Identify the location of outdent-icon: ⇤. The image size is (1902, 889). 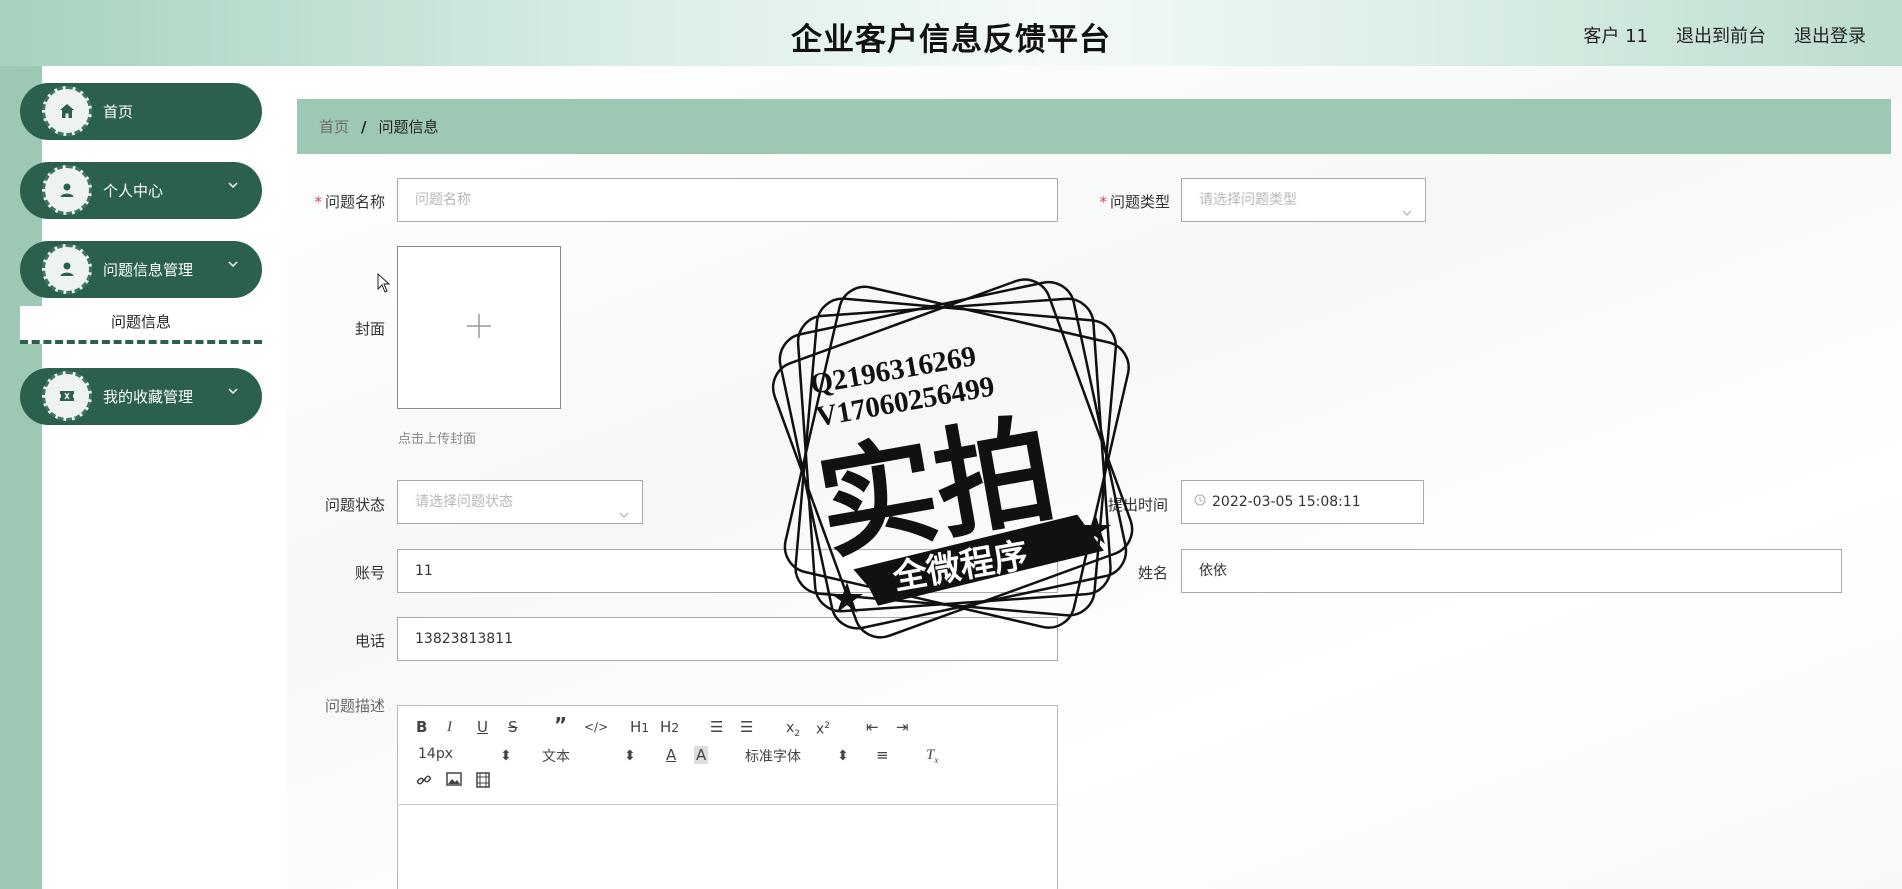
(872, 727).